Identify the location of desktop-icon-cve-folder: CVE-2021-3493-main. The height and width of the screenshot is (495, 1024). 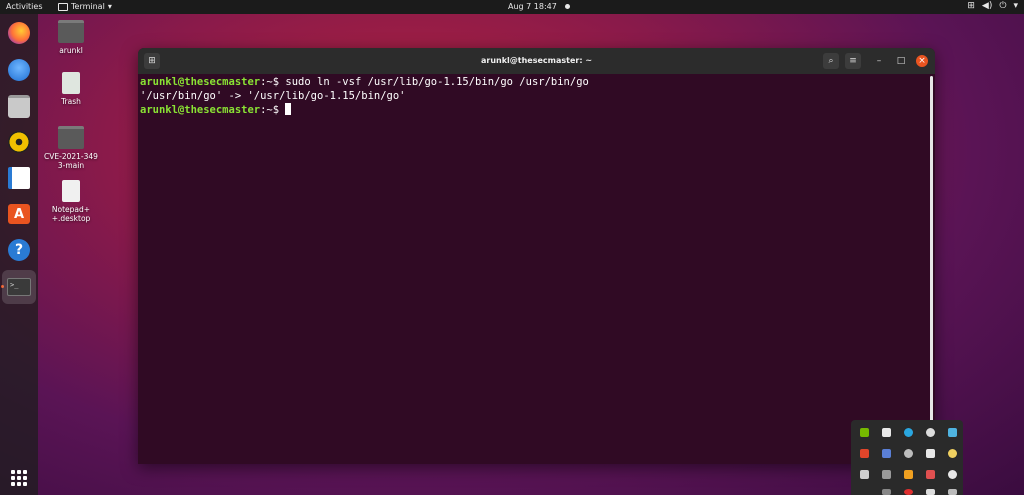
(71, 148).